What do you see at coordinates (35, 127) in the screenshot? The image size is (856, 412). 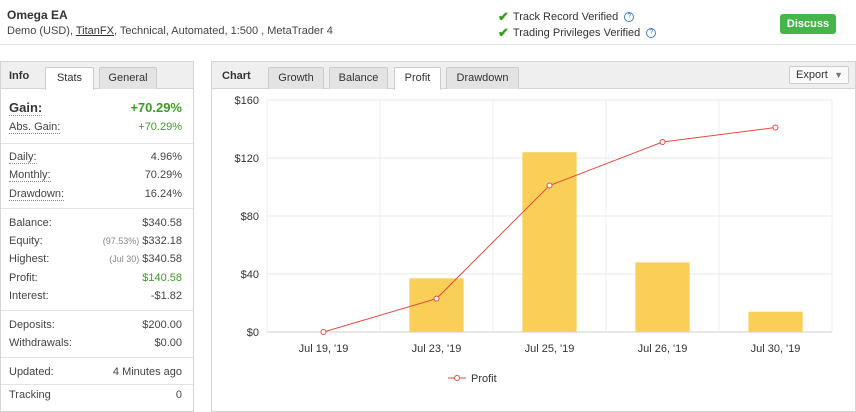 I see `stat-label: Abs. Gain:` at bounding box center [35, 127].